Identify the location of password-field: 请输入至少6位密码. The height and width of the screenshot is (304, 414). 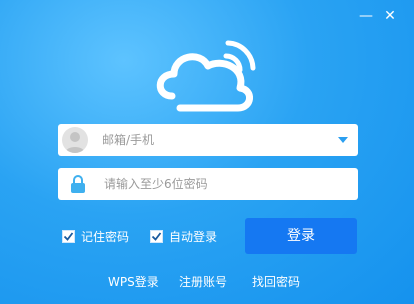
(208, 184).